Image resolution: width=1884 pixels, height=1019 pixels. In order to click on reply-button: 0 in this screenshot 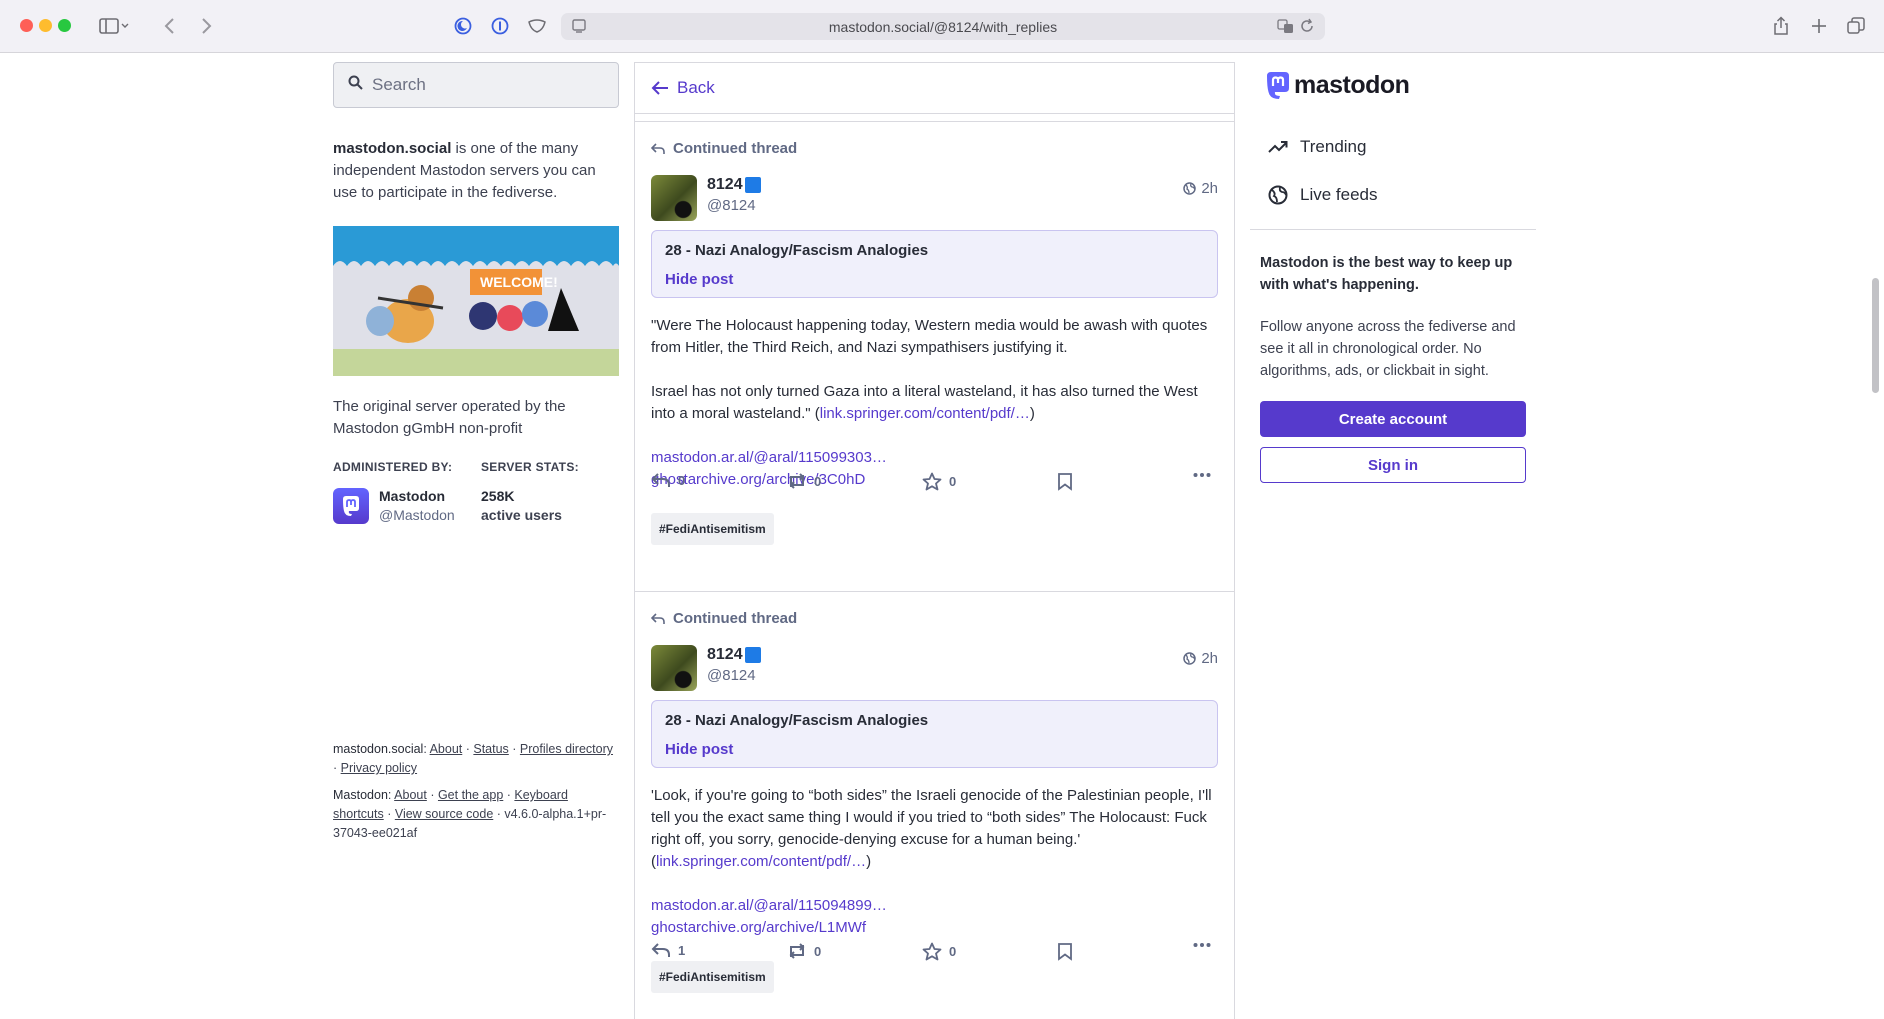, I will do `click(668, 480)`.